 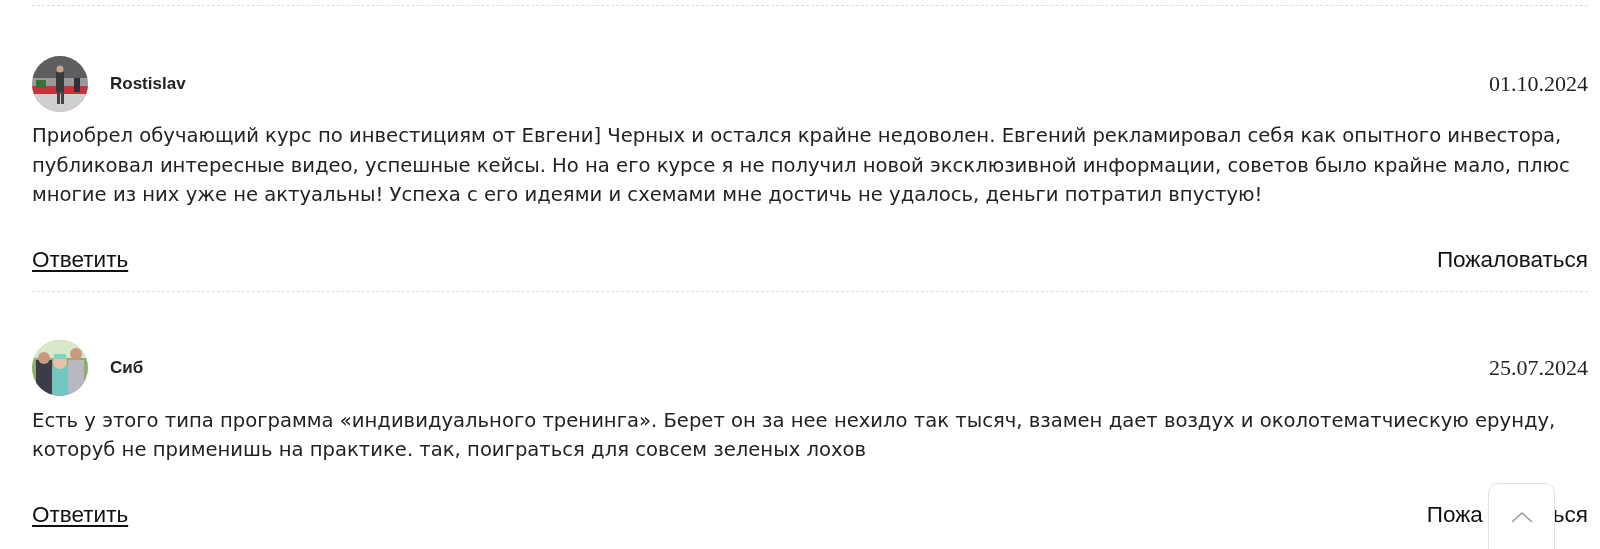 I want to click on chevron-up-icon, so click(x=1521, y=517).